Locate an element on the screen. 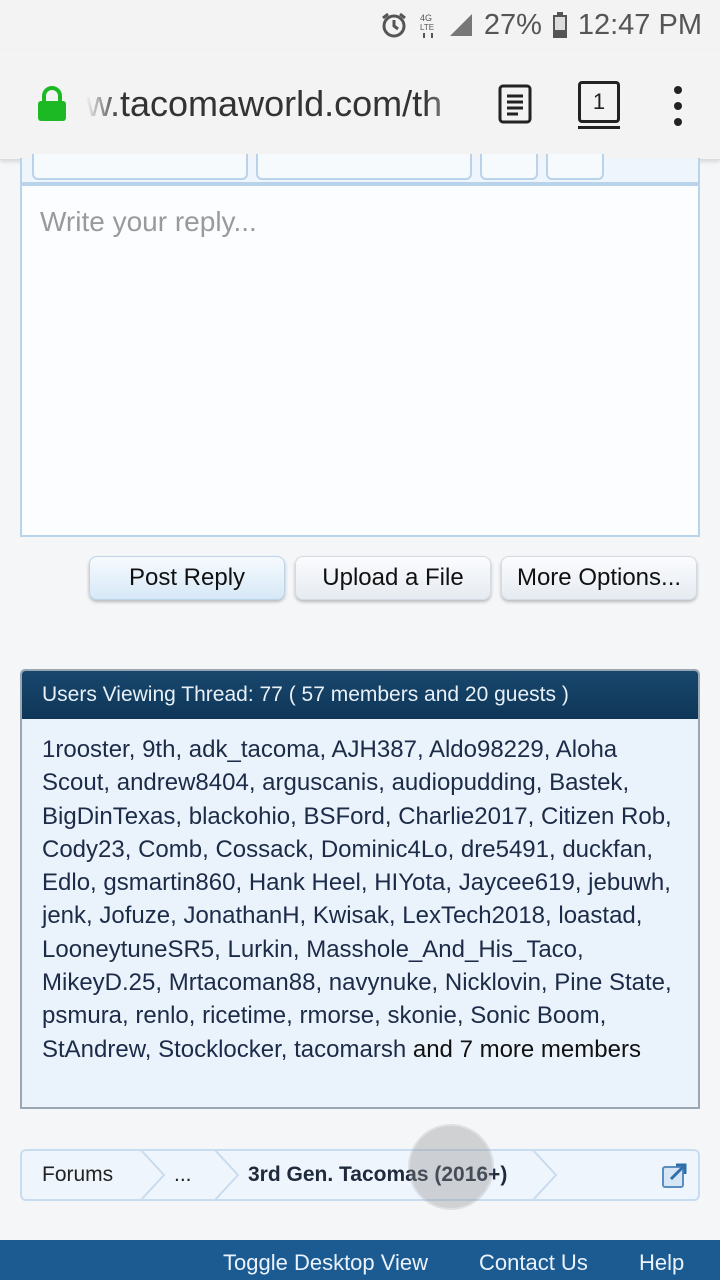 The height and width of the screenshot is (1280, 720). touch-indicator is located at coordinates (451, 1167).